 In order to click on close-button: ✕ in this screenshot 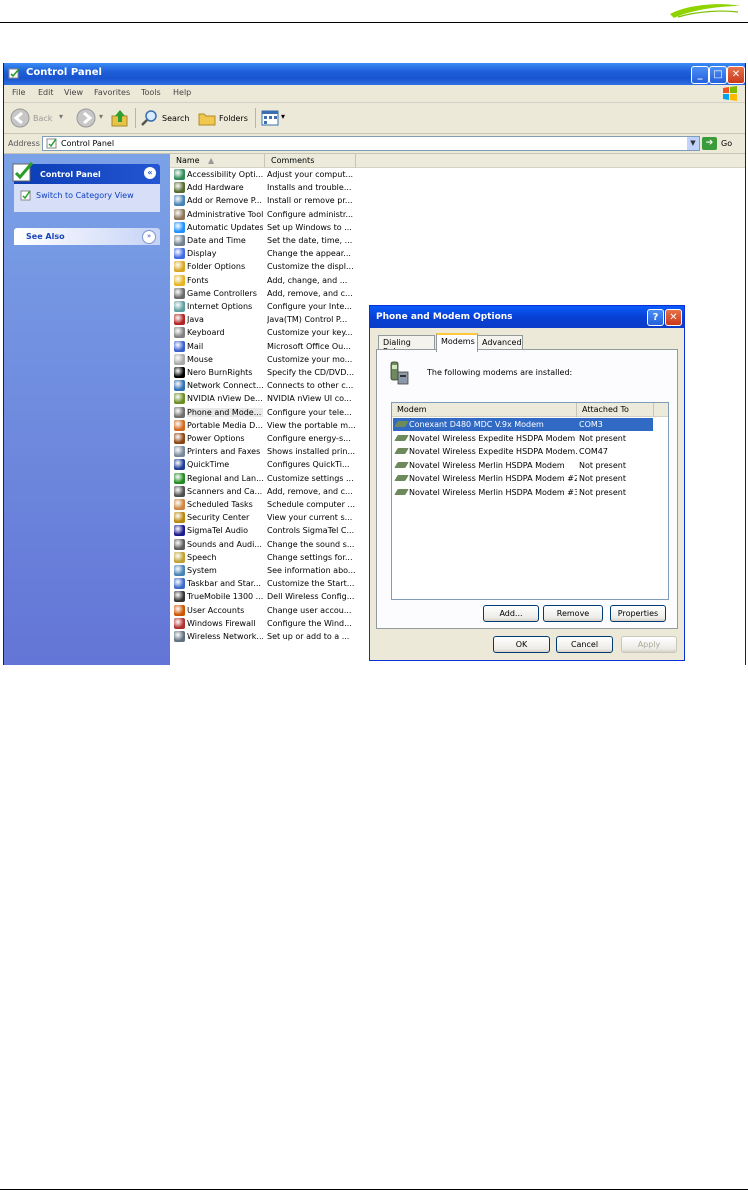, I will do `click(736, 75)`.